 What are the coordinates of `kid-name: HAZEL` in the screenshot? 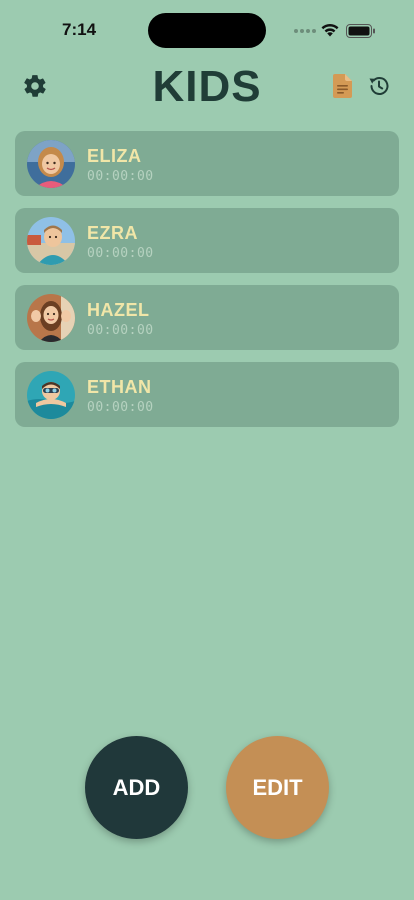 It's located at (118, 310).